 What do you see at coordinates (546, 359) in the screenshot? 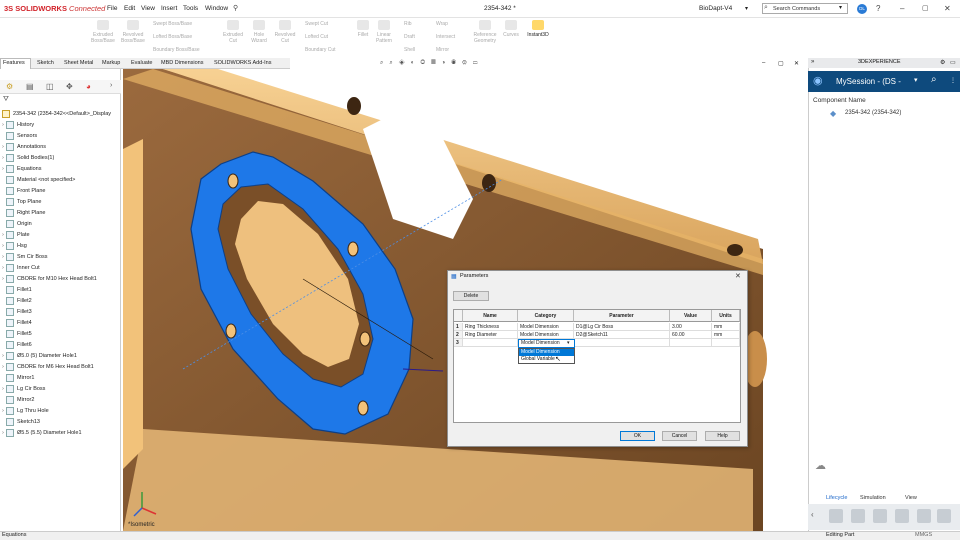
I see `dropdown-option-global-variable: Global Variable` at bounding box center [546, 359].